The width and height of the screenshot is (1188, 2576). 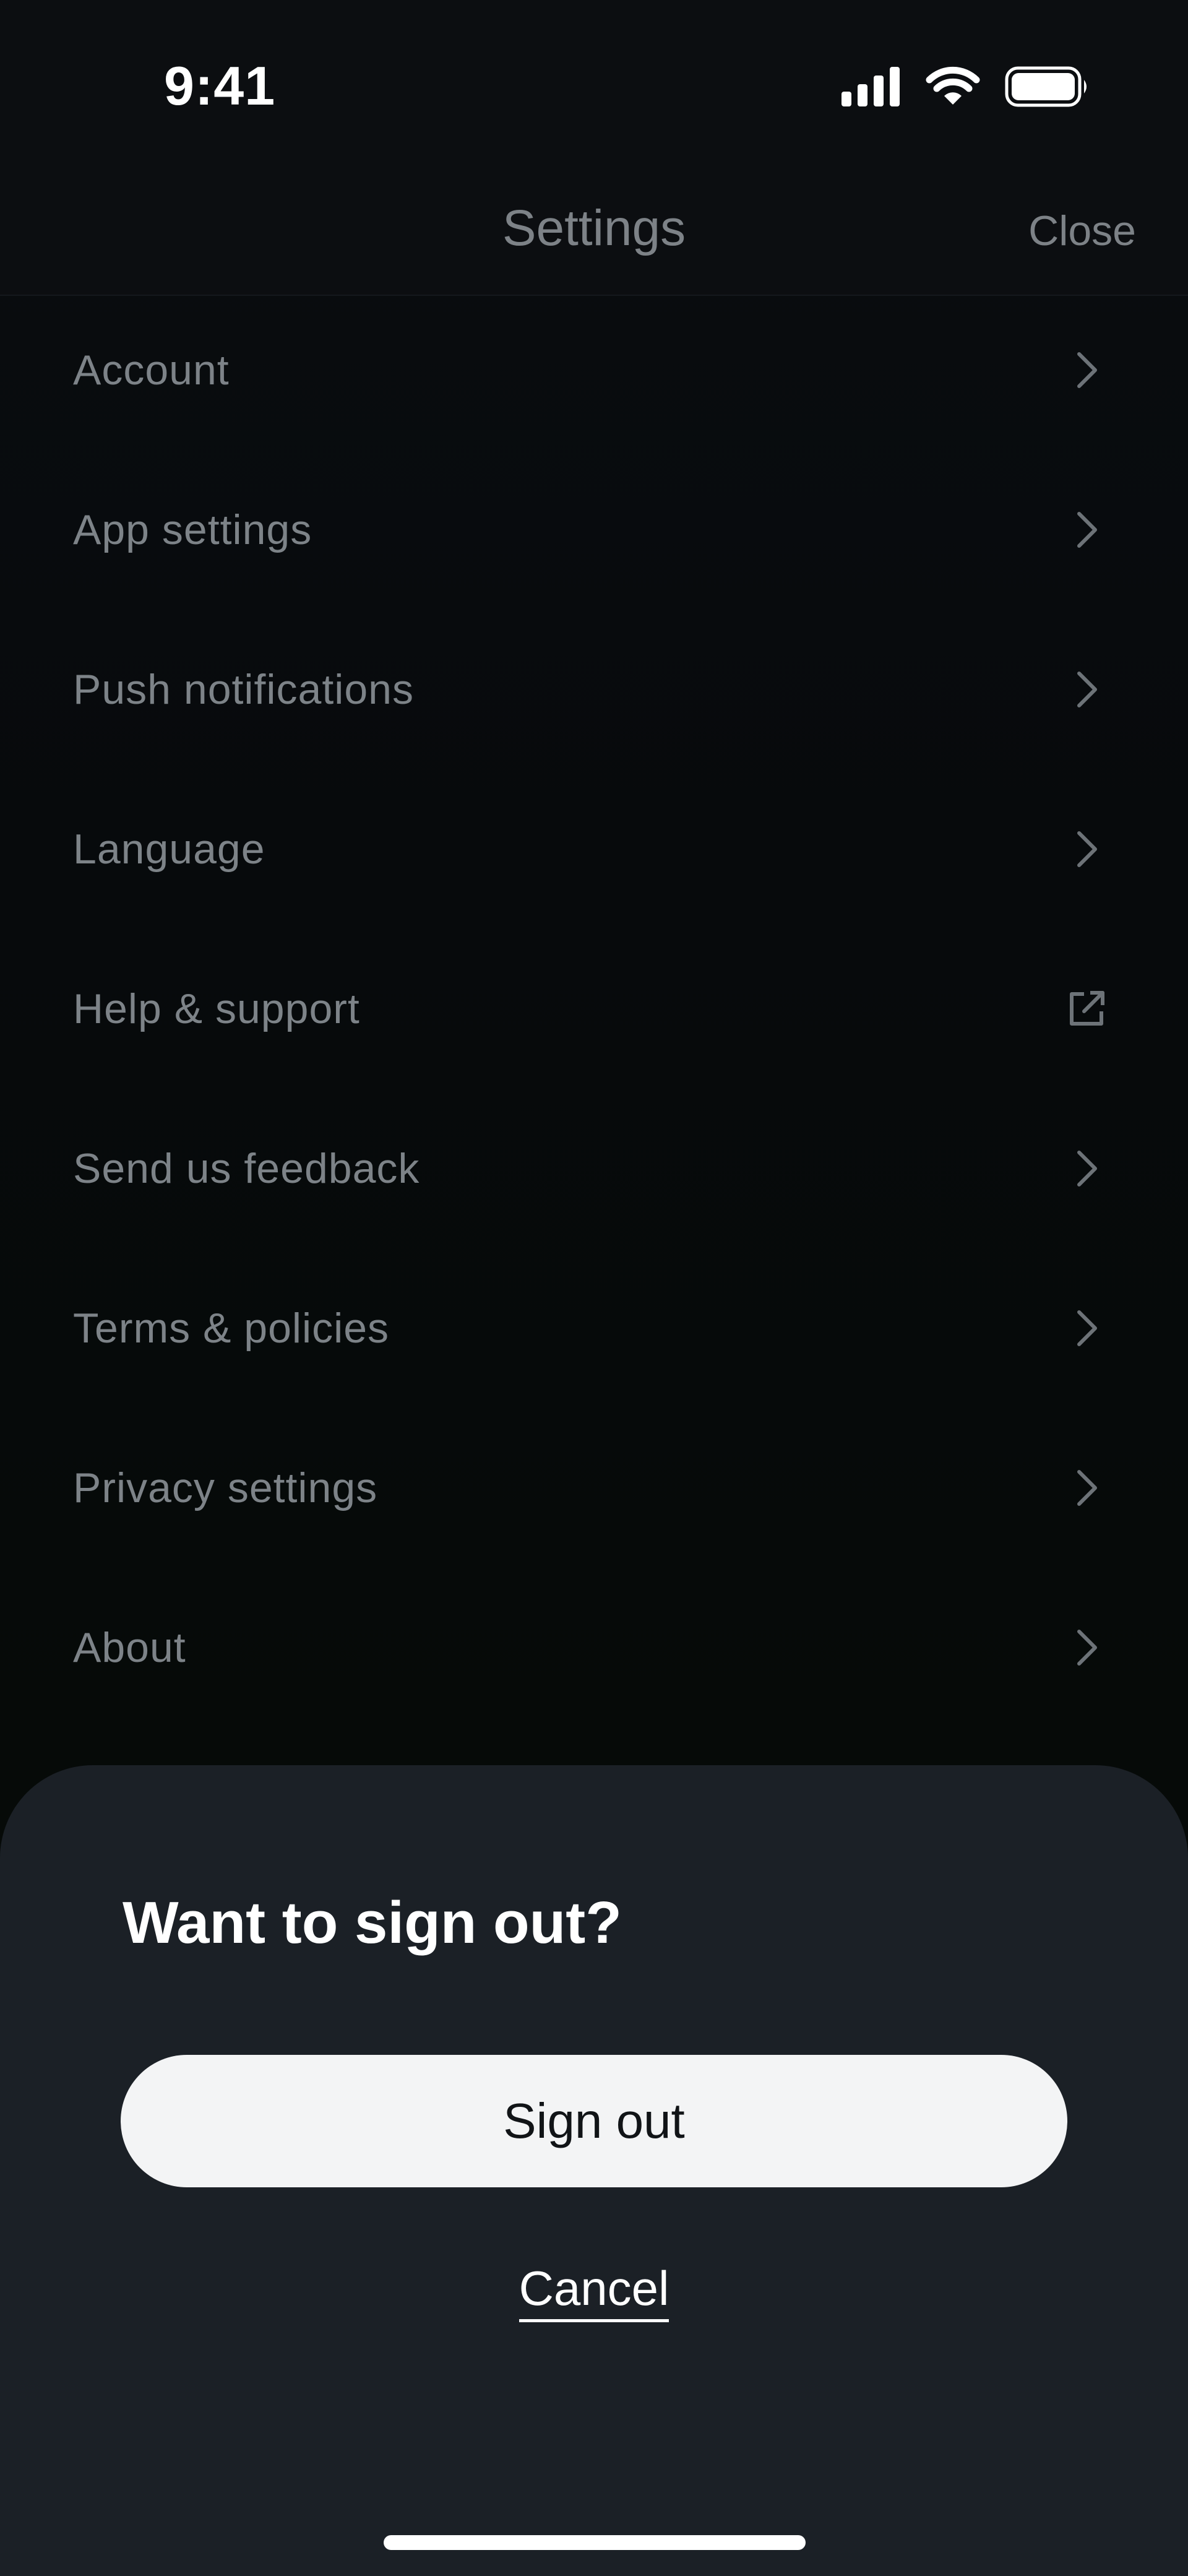 I want to click on cancel-button: Cancel, so click(x=594, y=2291).